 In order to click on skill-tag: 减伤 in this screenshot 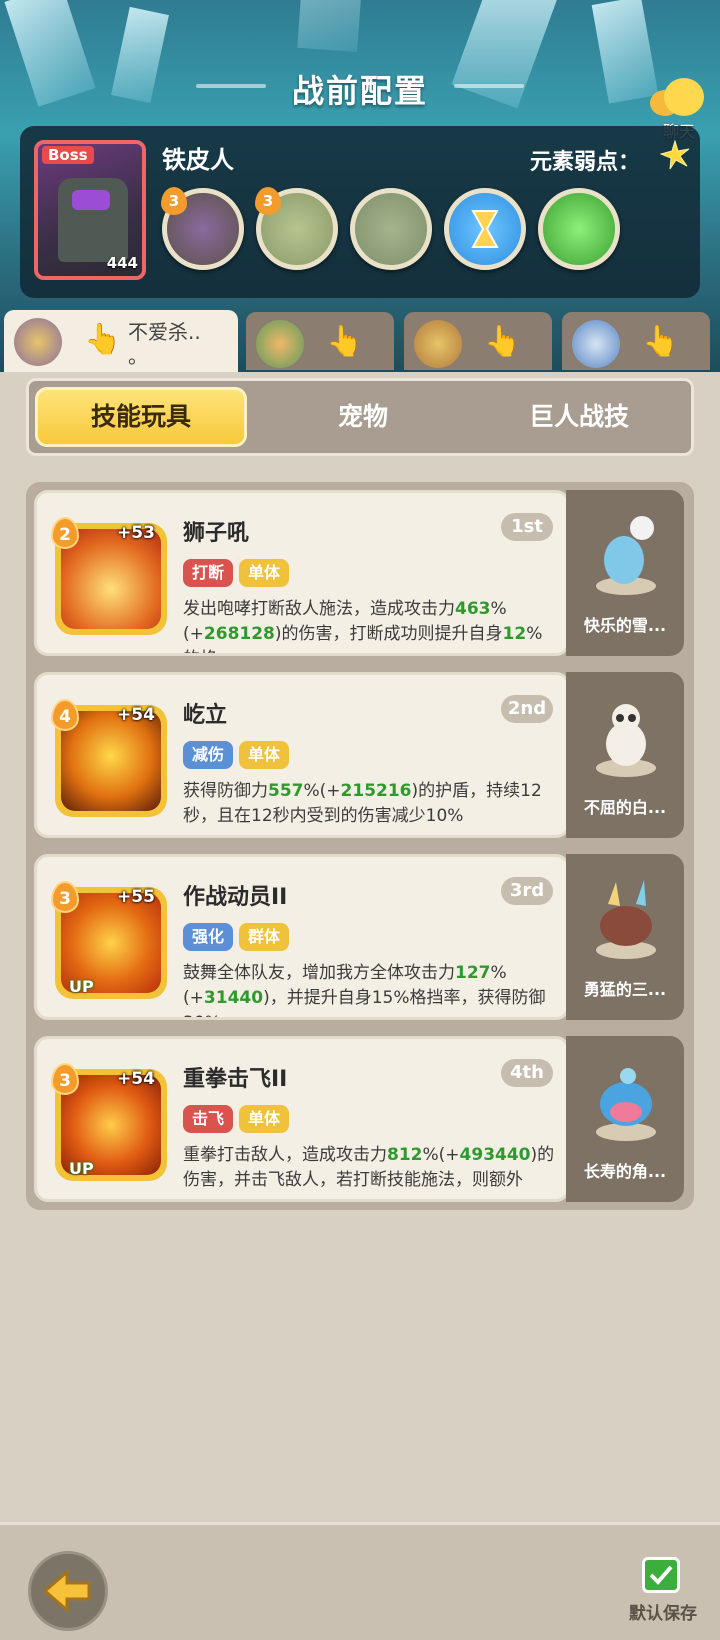, I will do `click(208, 755)`.